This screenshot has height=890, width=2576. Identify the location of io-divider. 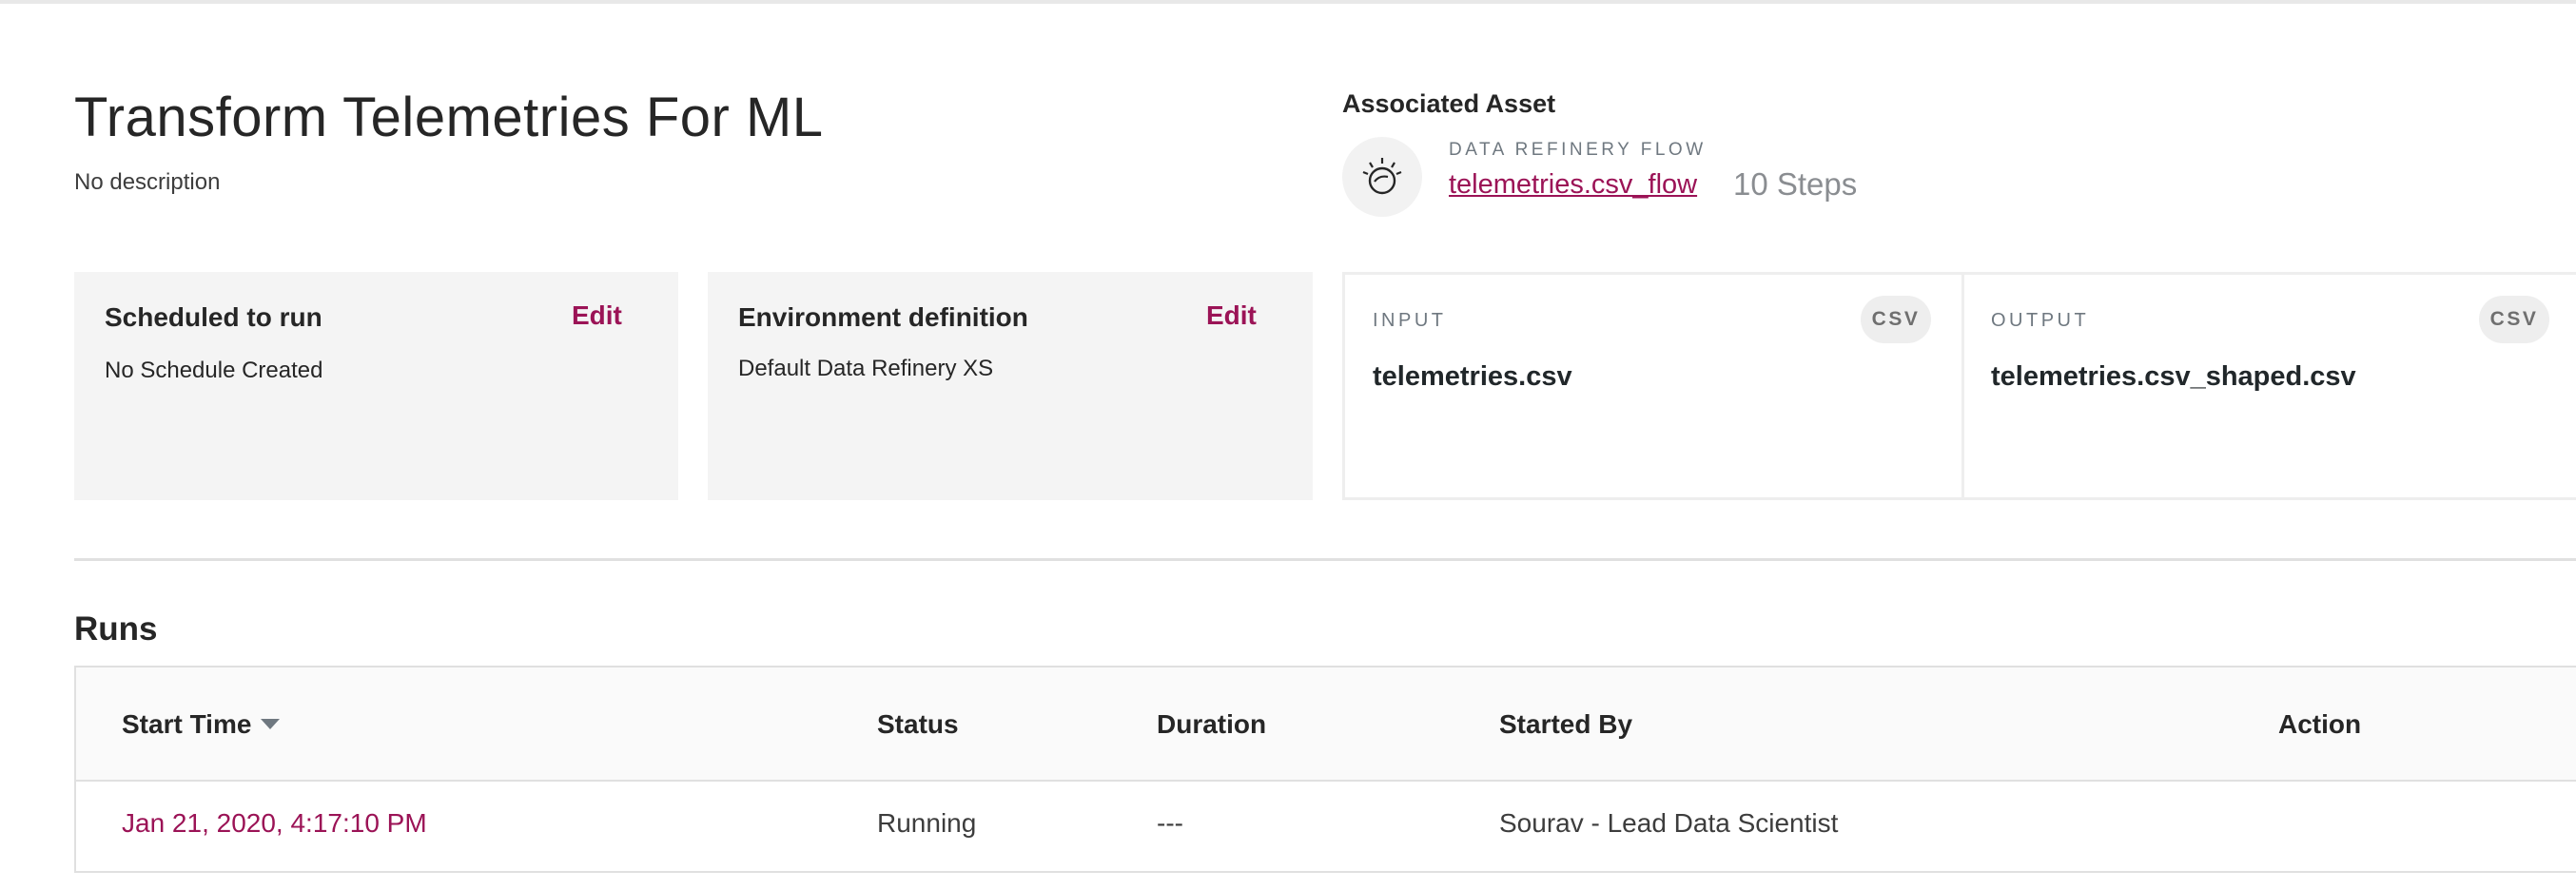
(1962, 386).